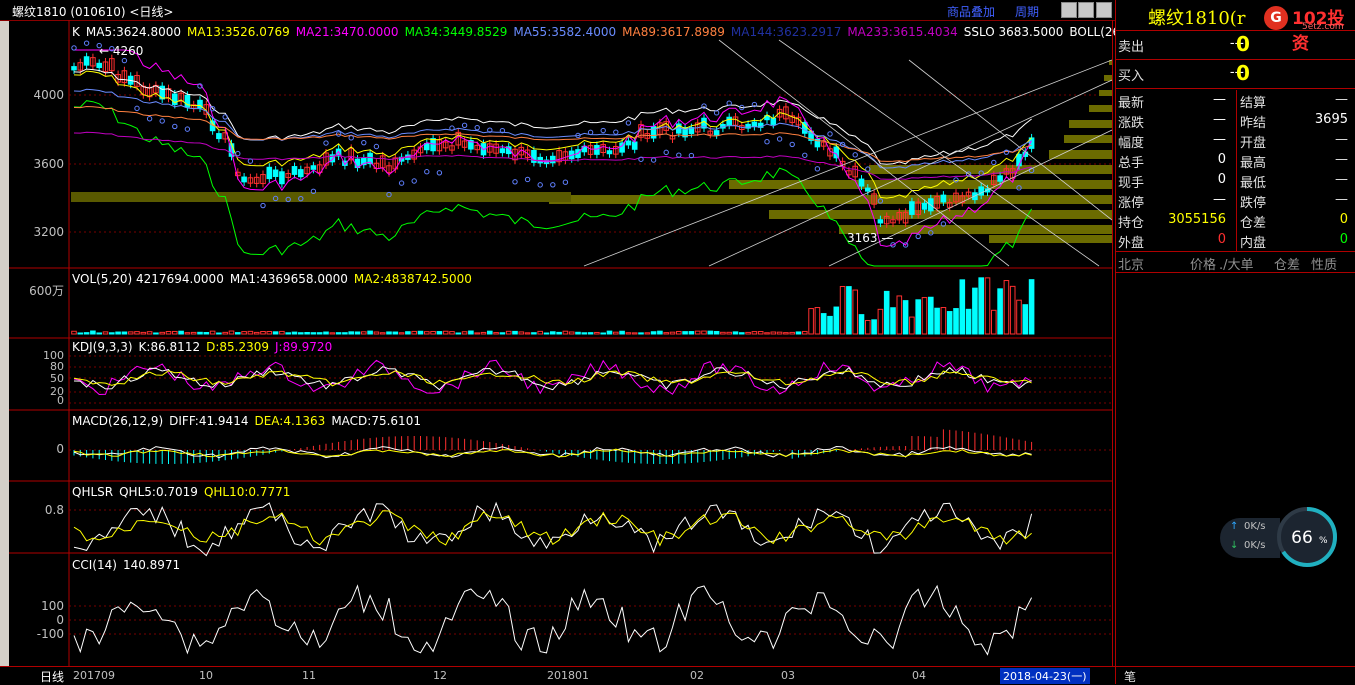 The image size is (1355, 685). What do you see at coordinates (1086, 10) in the screenshot?
I see `next-arrow-icon` at bounding box center [1086, 10].